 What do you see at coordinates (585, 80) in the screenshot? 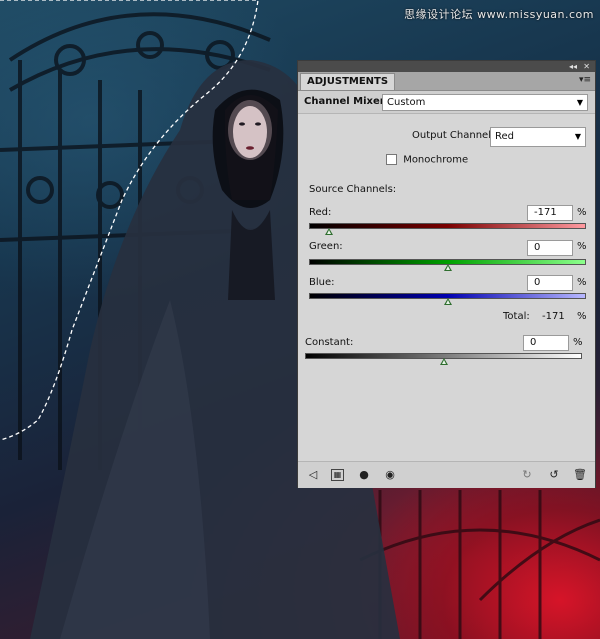
I see `panel-menu-icon: ▾≡` at bounding box center [585, 80].